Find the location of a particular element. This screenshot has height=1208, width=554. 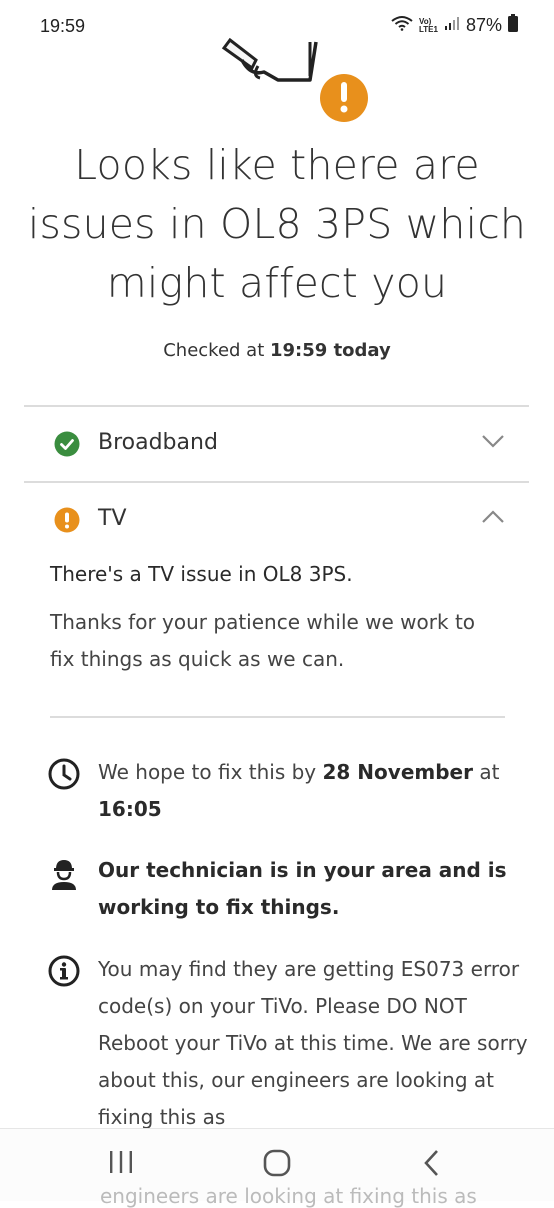

divider is located at coordinates (277, 717).